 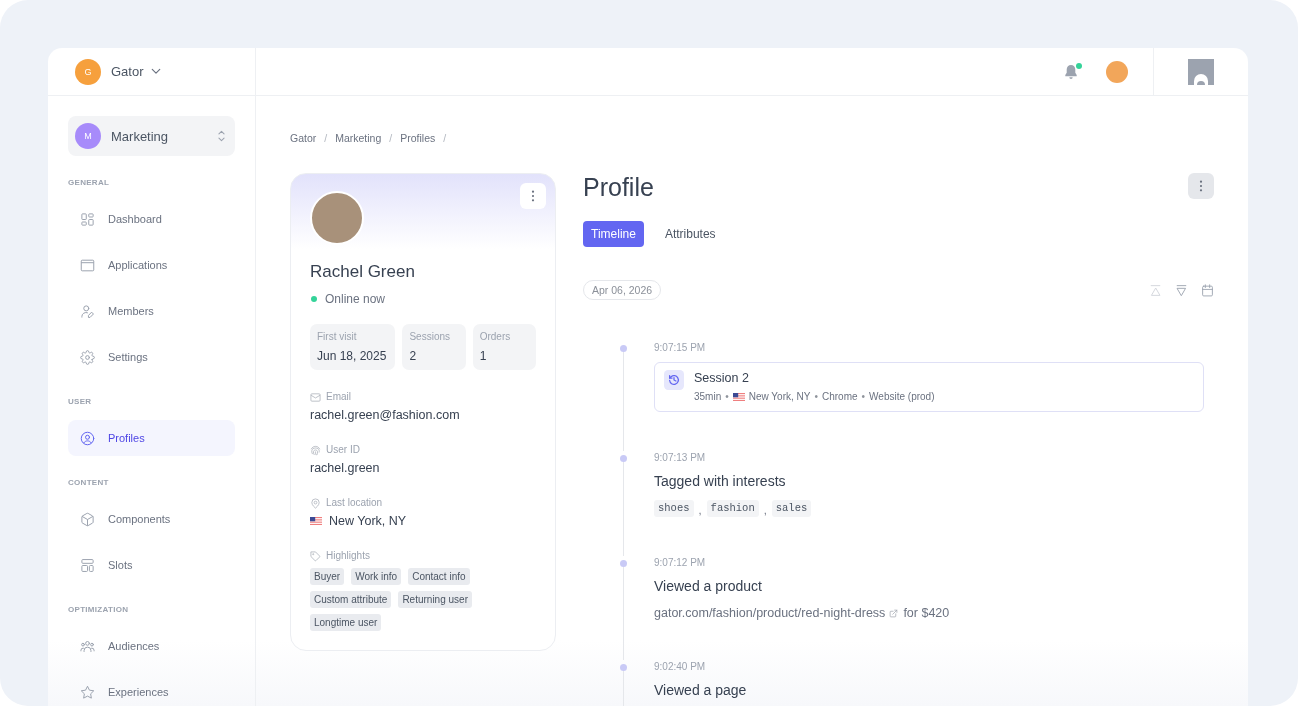 I want to click on users-icon, so click(x=87, y=646).